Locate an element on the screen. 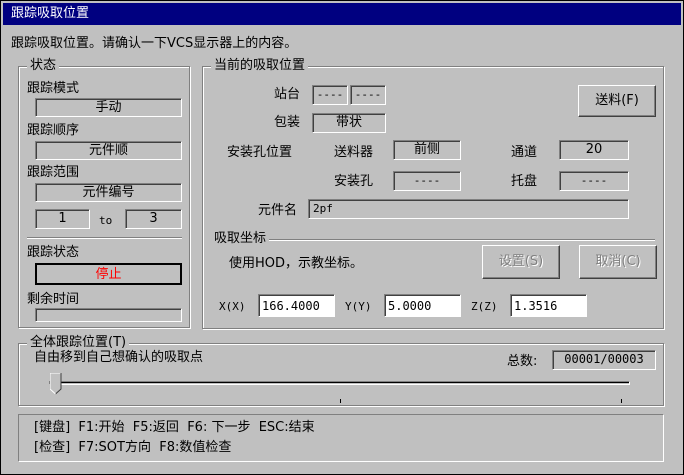 This screenshot has width=684, height=475. track-range-value: 元件编号 is located at coordinates (108, 192).